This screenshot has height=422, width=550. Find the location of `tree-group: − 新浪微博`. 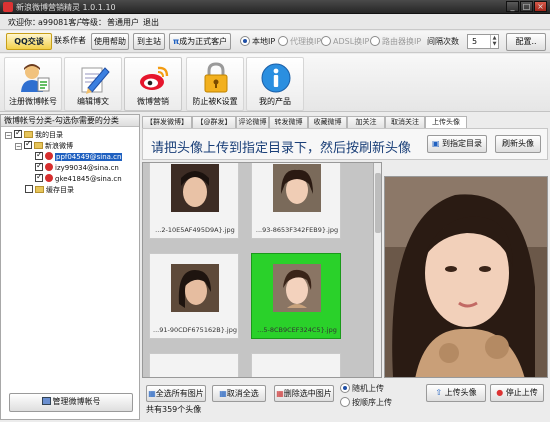

tree-group: − 新浪微博 is located at coordinates (44, 145).